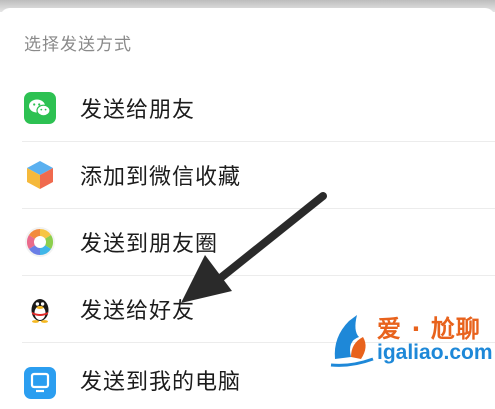 The width and height of the screenshot is (495, 409). I want to click on qq-penguin-icon, so click(40, 309).